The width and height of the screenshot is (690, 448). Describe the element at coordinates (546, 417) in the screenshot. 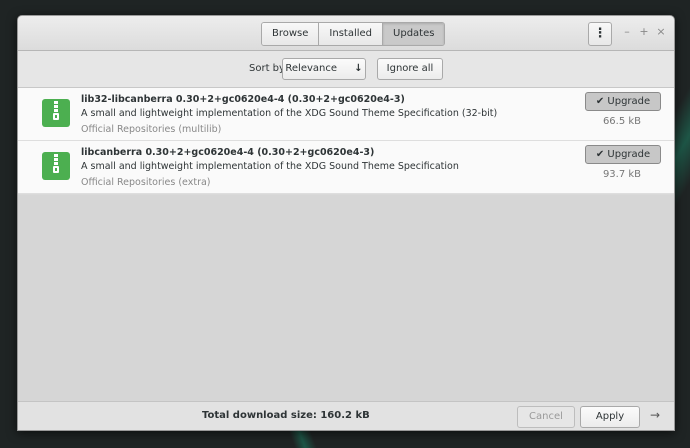

I see `cancel-button: Cancel` at that location.